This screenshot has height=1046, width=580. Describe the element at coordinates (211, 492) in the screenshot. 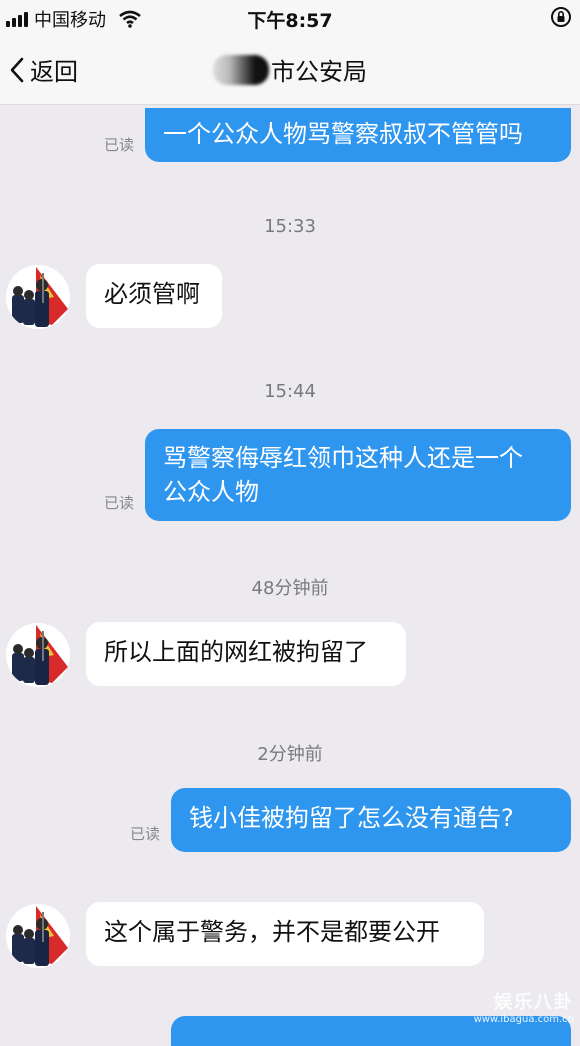

I see `message-text-line: 公众人物` at that location.